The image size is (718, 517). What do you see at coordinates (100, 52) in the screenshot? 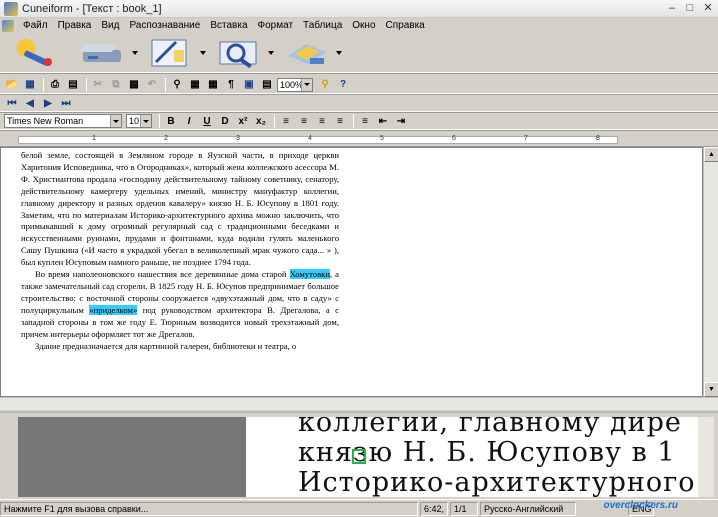
I see `scanner-icon` at bounding box center [100, 52].